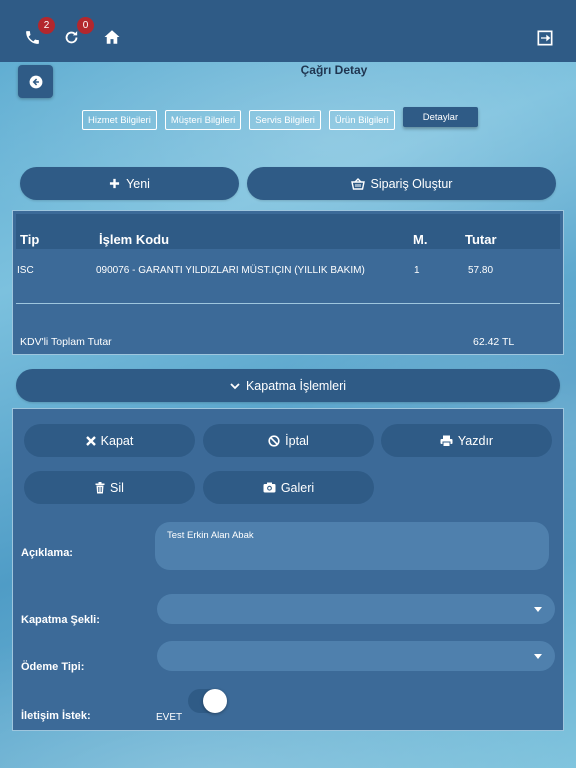 The width and height of the screenshot is (576, 768). What do you see at coordinates (411, 183) in the screenshot?
I see `create-order-label: Sipariş Oluştur` at bounding box center [411, 183].